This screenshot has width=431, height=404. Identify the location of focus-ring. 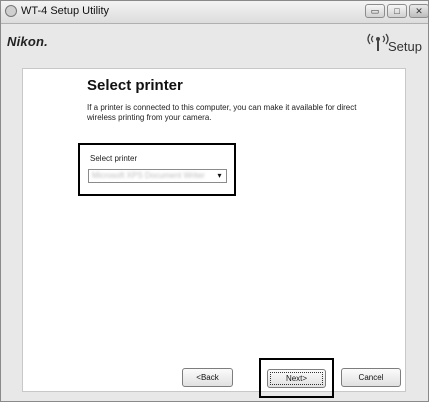
(296, 378).